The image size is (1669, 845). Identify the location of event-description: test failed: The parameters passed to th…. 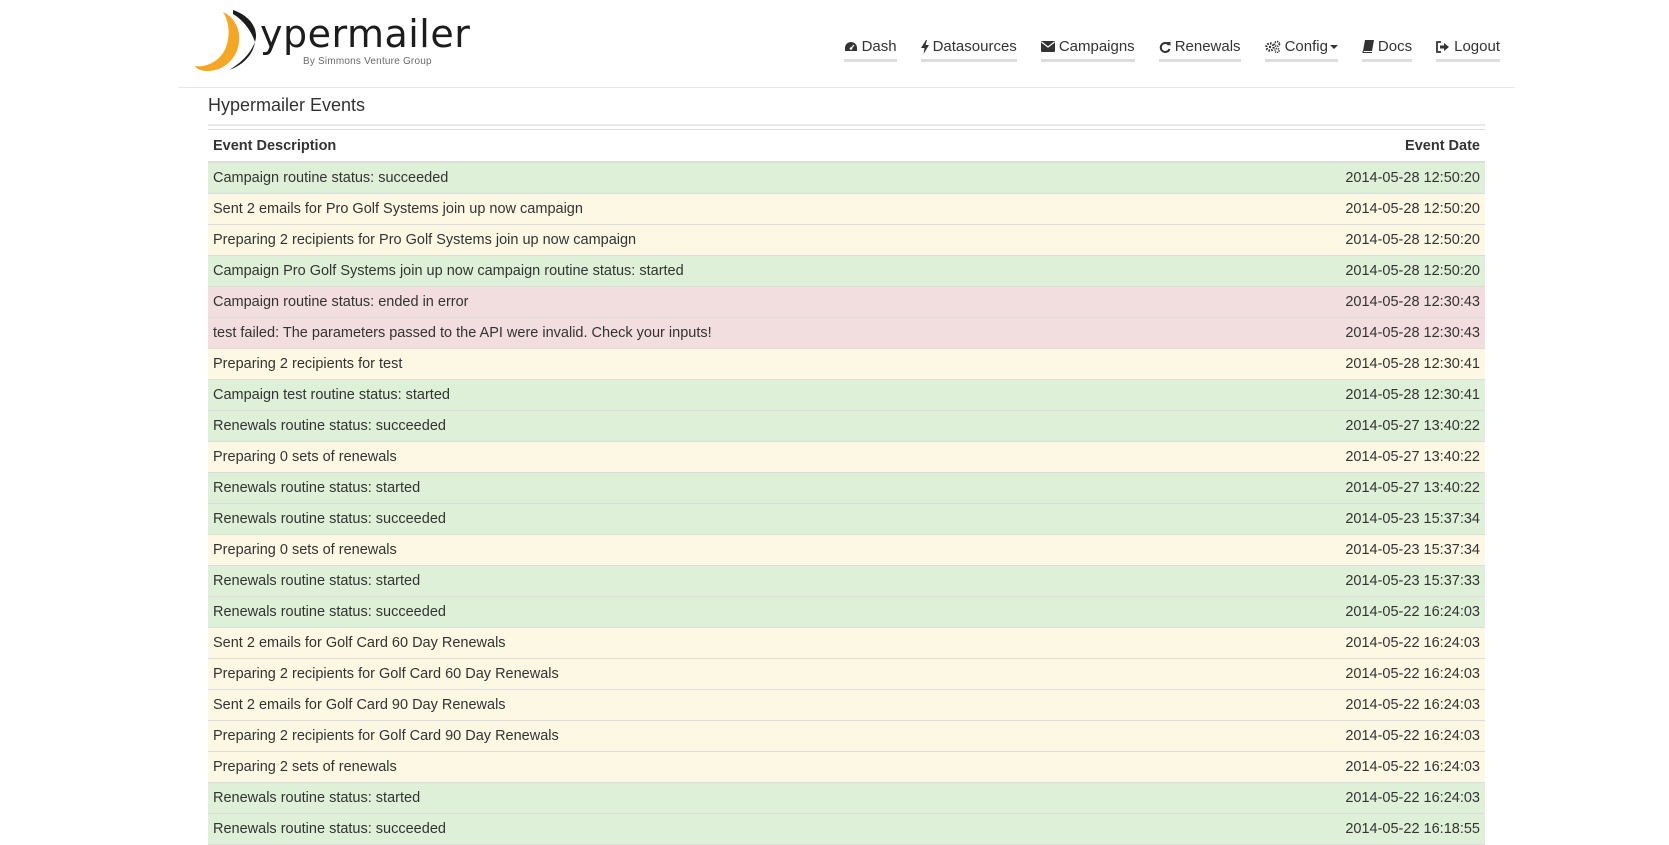
(705, 333).